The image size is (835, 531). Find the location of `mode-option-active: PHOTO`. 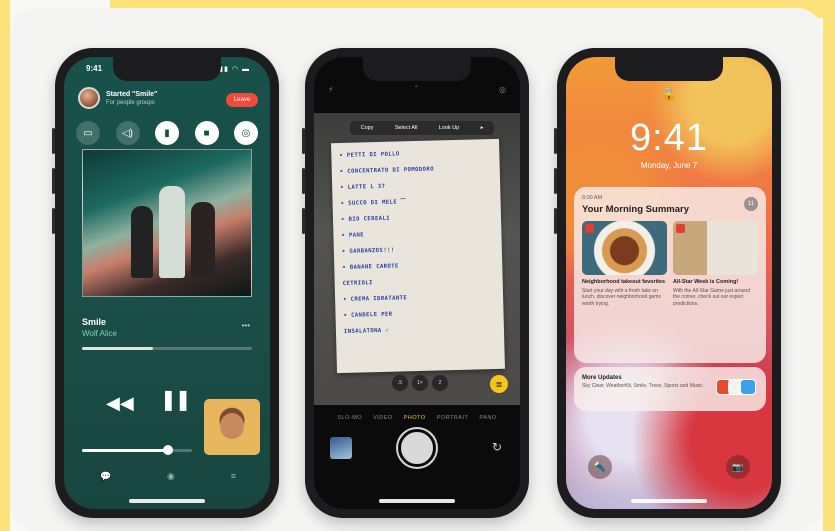

mode-option-active: PHOTO is located at coordinates (415, 418).